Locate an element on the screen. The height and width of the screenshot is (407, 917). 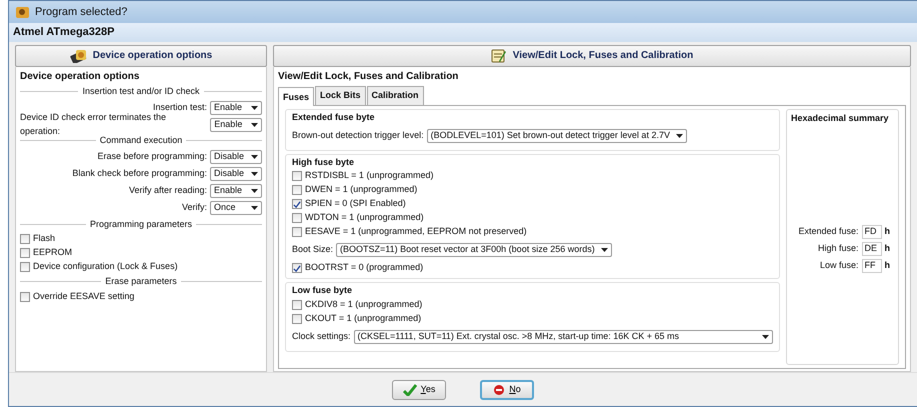
stop-icon is located at coordinates (499, 390).